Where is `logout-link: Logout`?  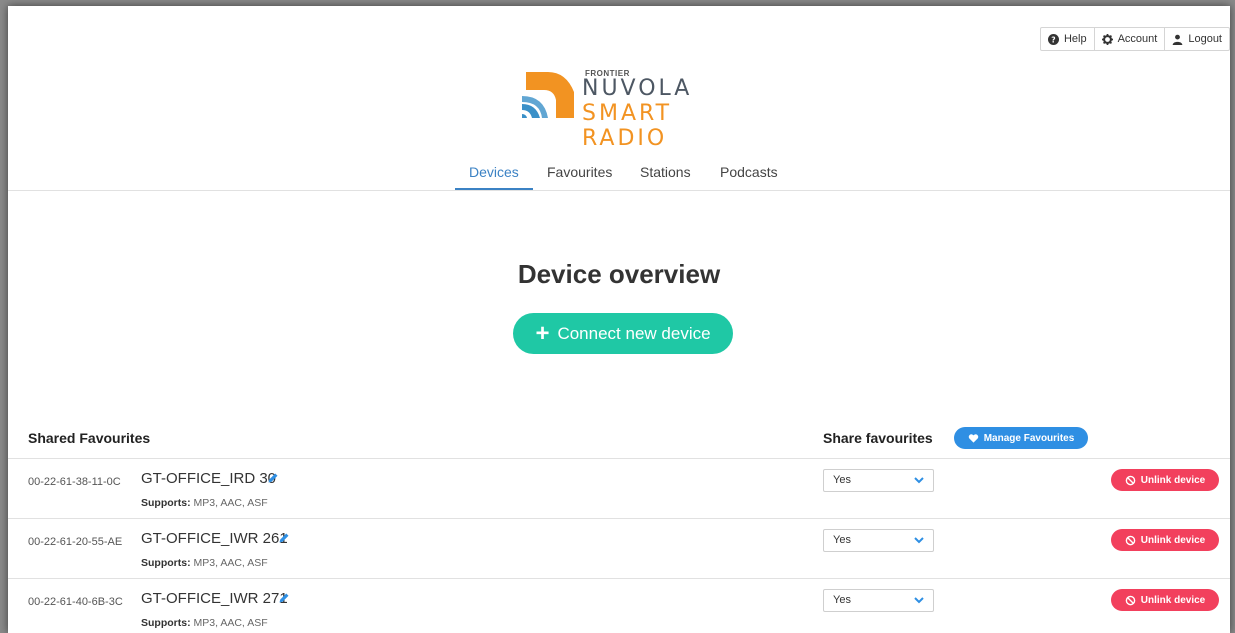 logout-link: Logout is located at coordinates (1196, 39).